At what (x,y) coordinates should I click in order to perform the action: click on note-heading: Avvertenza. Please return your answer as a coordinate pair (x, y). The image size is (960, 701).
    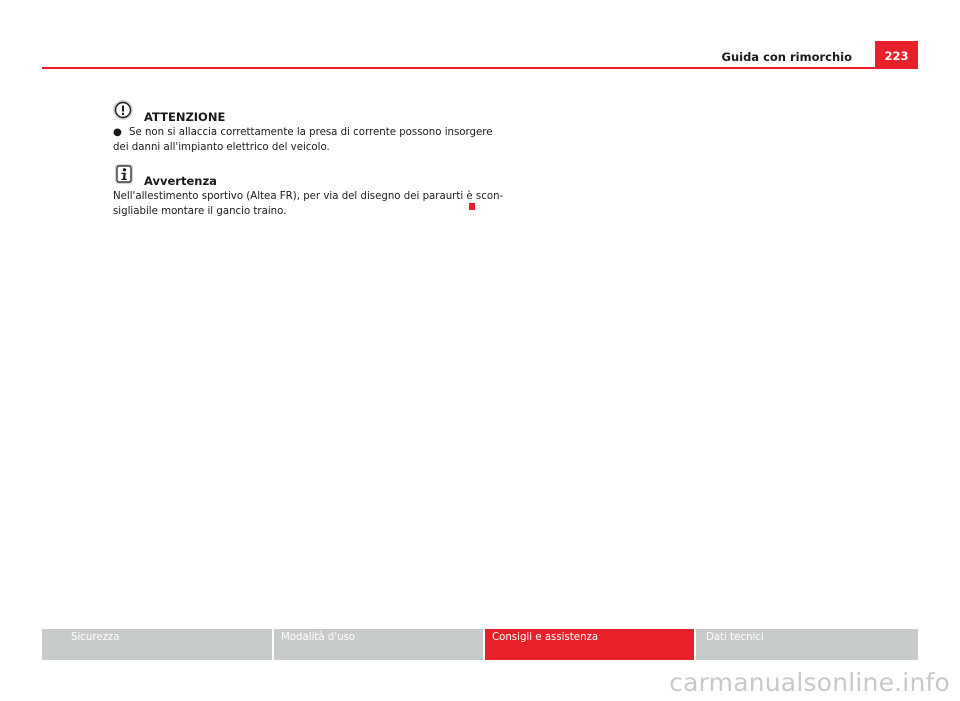
    Looking at the image, I should click on (165, 175).